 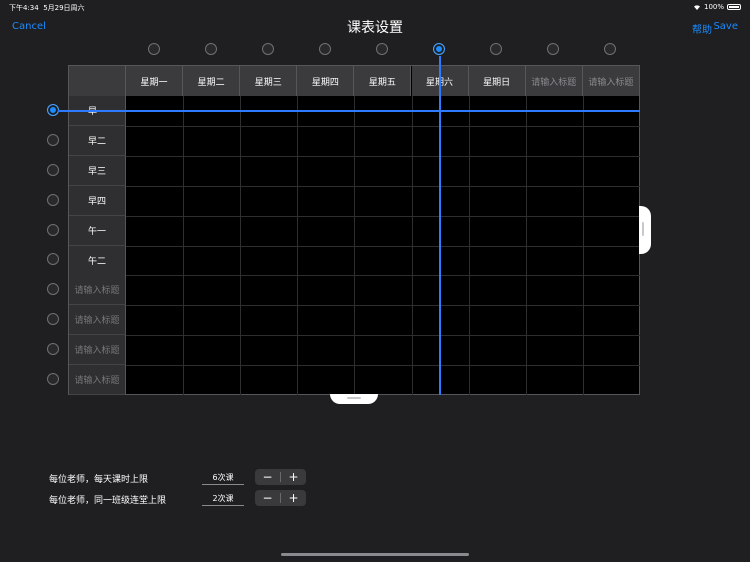 I want to click on status-time-date: 下午4:34 5月29日周六, so click(x=47, y=8).